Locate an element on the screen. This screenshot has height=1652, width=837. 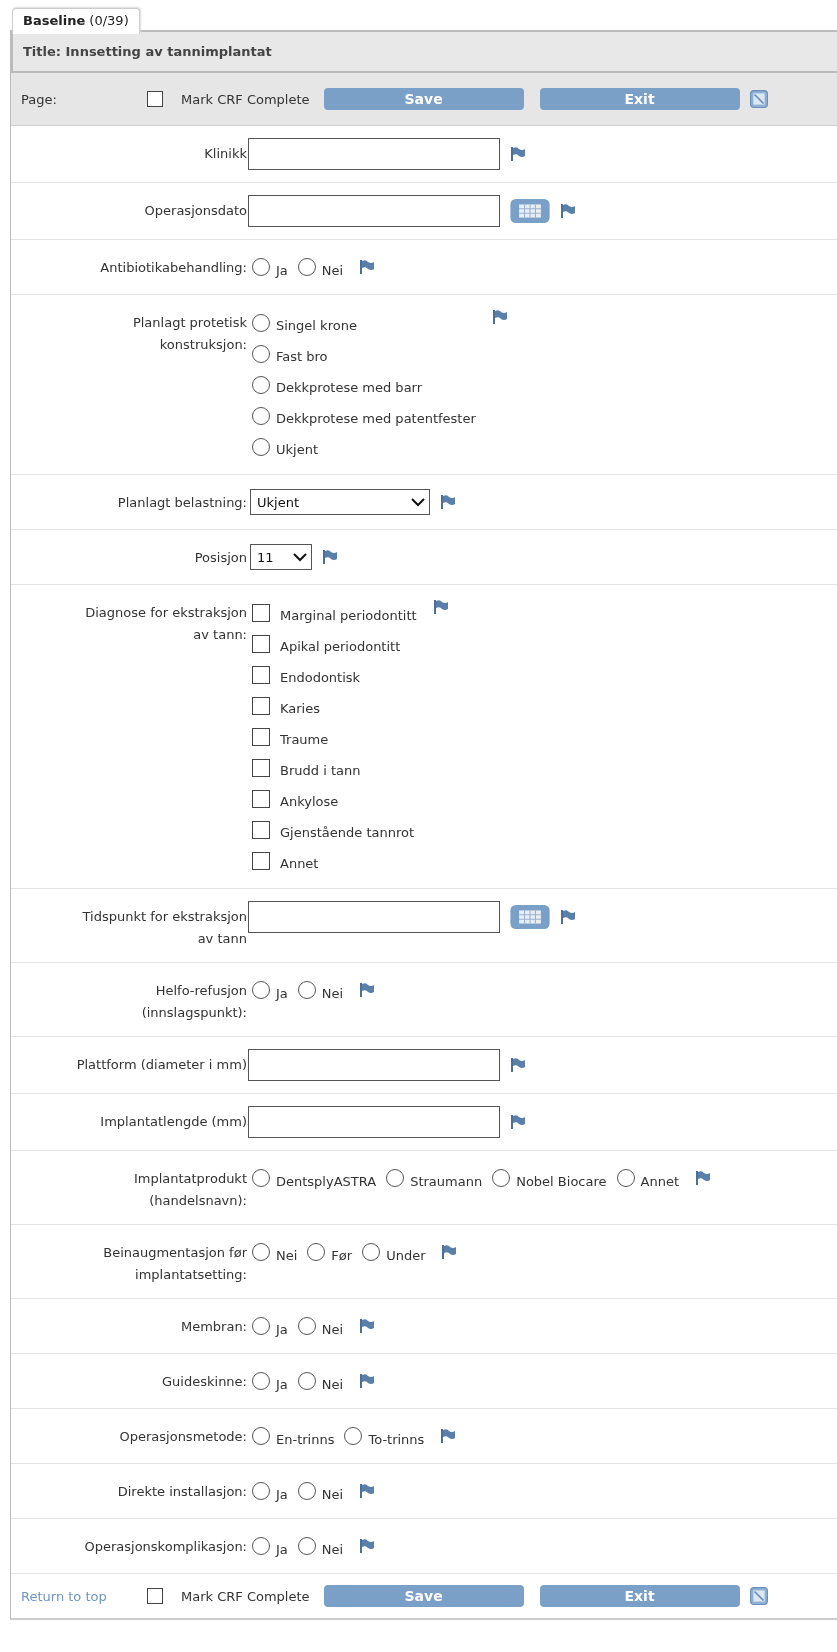
option-label: Før is located at coordinates (342, 1254).